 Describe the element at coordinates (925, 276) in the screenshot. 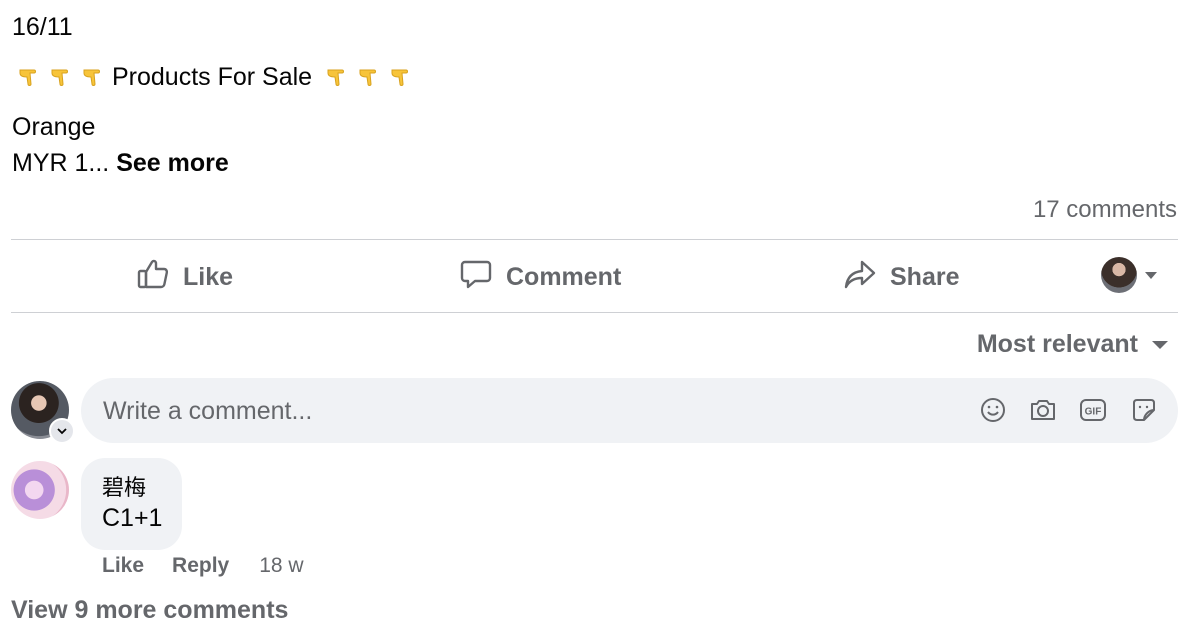

I see `share-button-label: Share` at that location.